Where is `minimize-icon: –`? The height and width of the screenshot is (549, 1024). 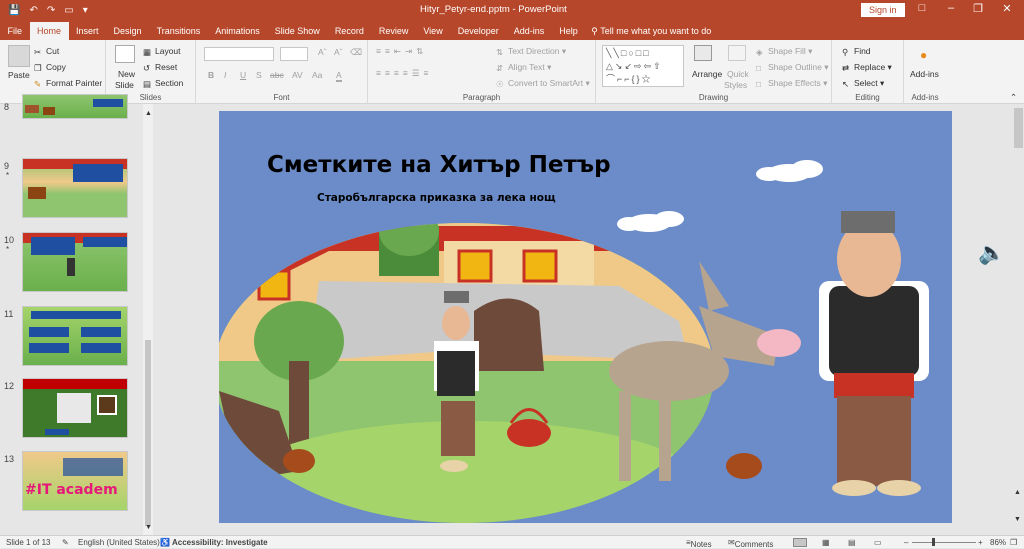 minimize-icon: – is located at coordinates (951, 8).